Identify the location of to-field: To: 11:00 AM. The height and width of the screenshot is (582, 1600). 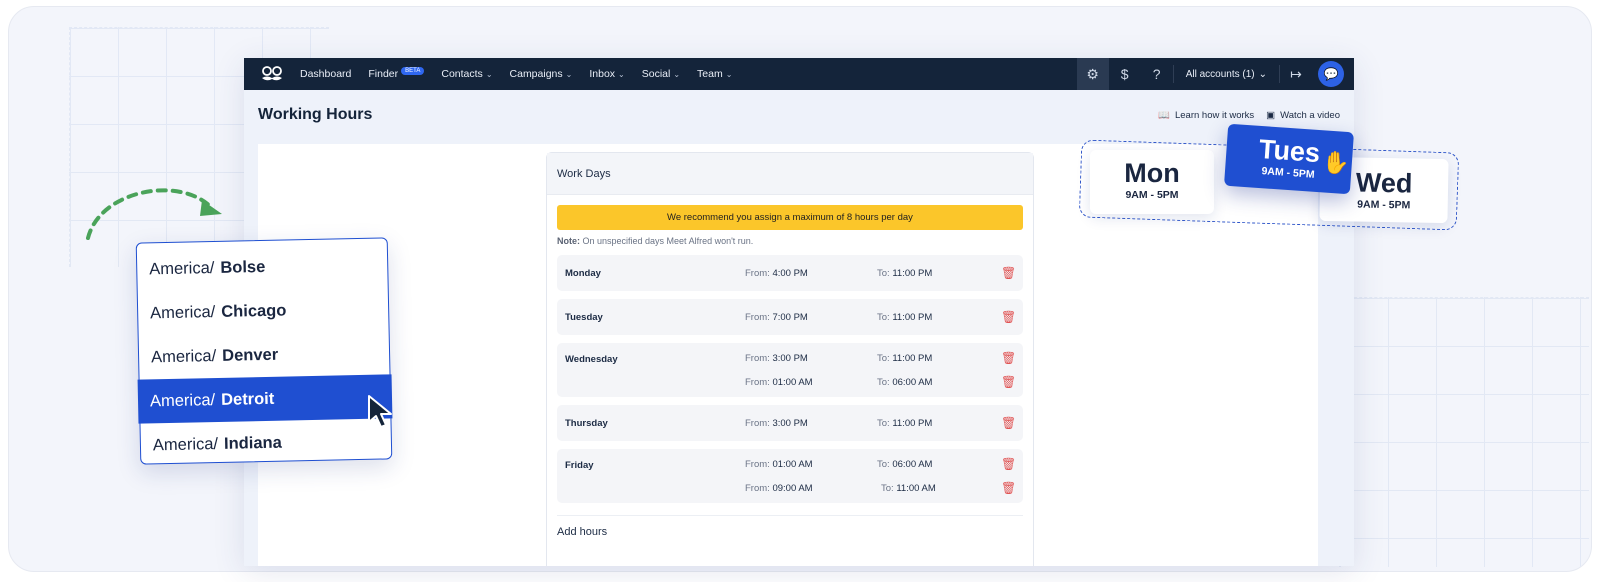
(908, 488).